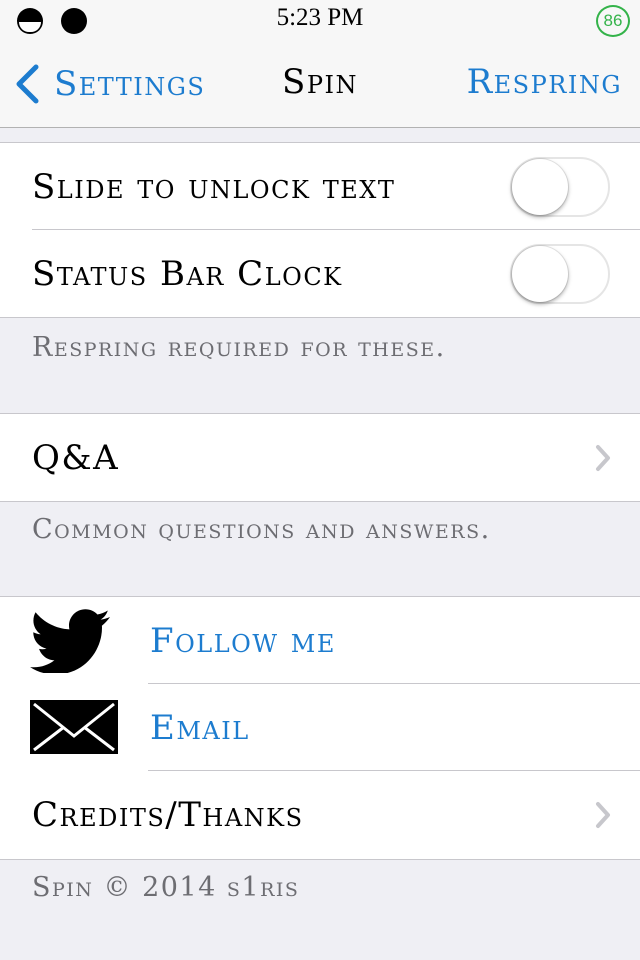  I want to click on envelope-icon, so click(74, 729).